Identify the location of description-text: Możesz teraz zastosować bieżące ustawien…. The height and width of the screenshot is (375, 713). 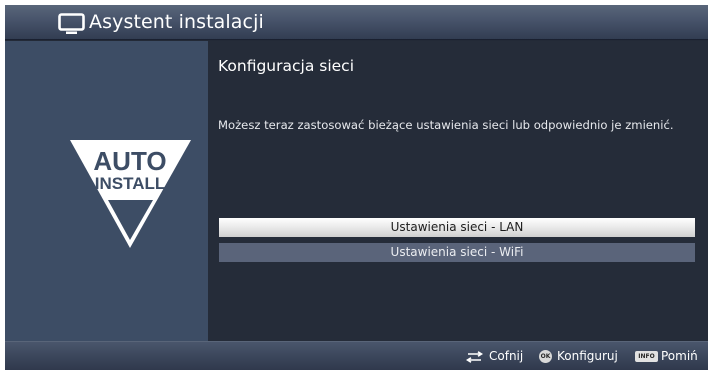
(446, 125).